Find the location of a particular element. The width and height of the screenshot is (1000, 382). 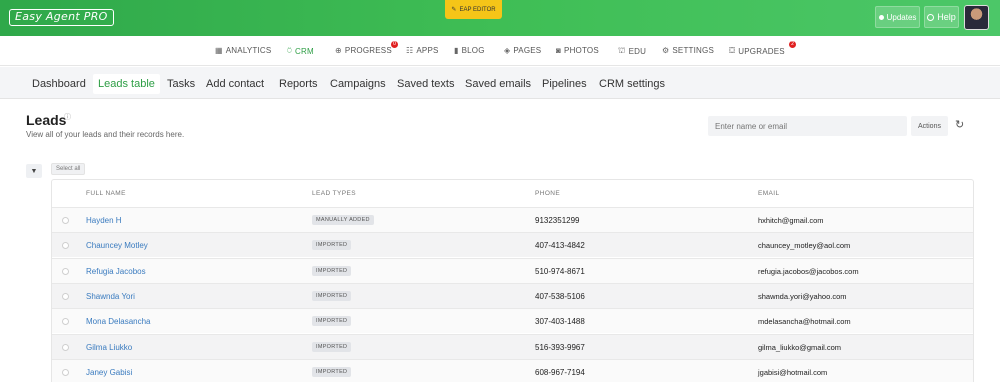

lead-email: chauncey_motley@aol.com is located at coordinates (804, 246).